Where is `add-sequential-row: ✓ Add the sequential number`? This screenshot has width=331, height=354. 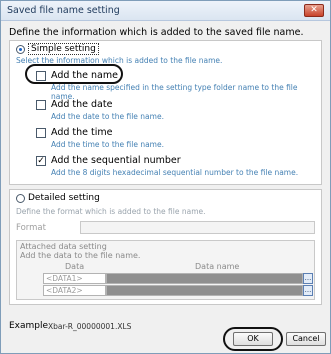 add-sequential-row: ✓ Add the sequential number is located at coordinates (108, 160).